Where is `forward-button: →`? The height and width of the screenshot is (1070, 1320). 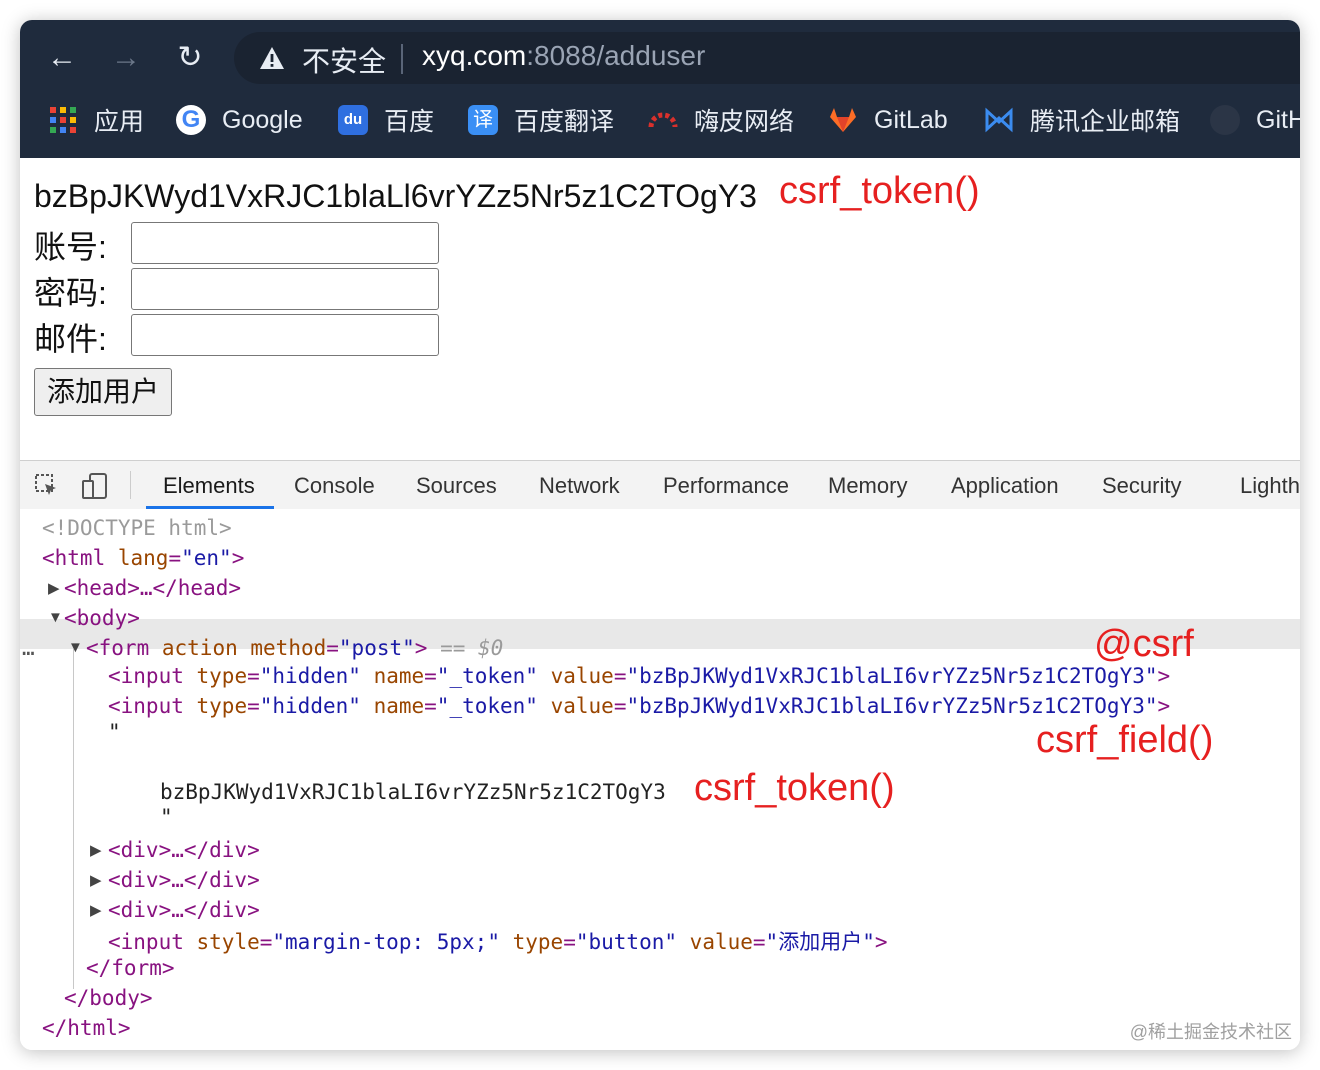
forward-button: → is located at coordinates (126, 58).